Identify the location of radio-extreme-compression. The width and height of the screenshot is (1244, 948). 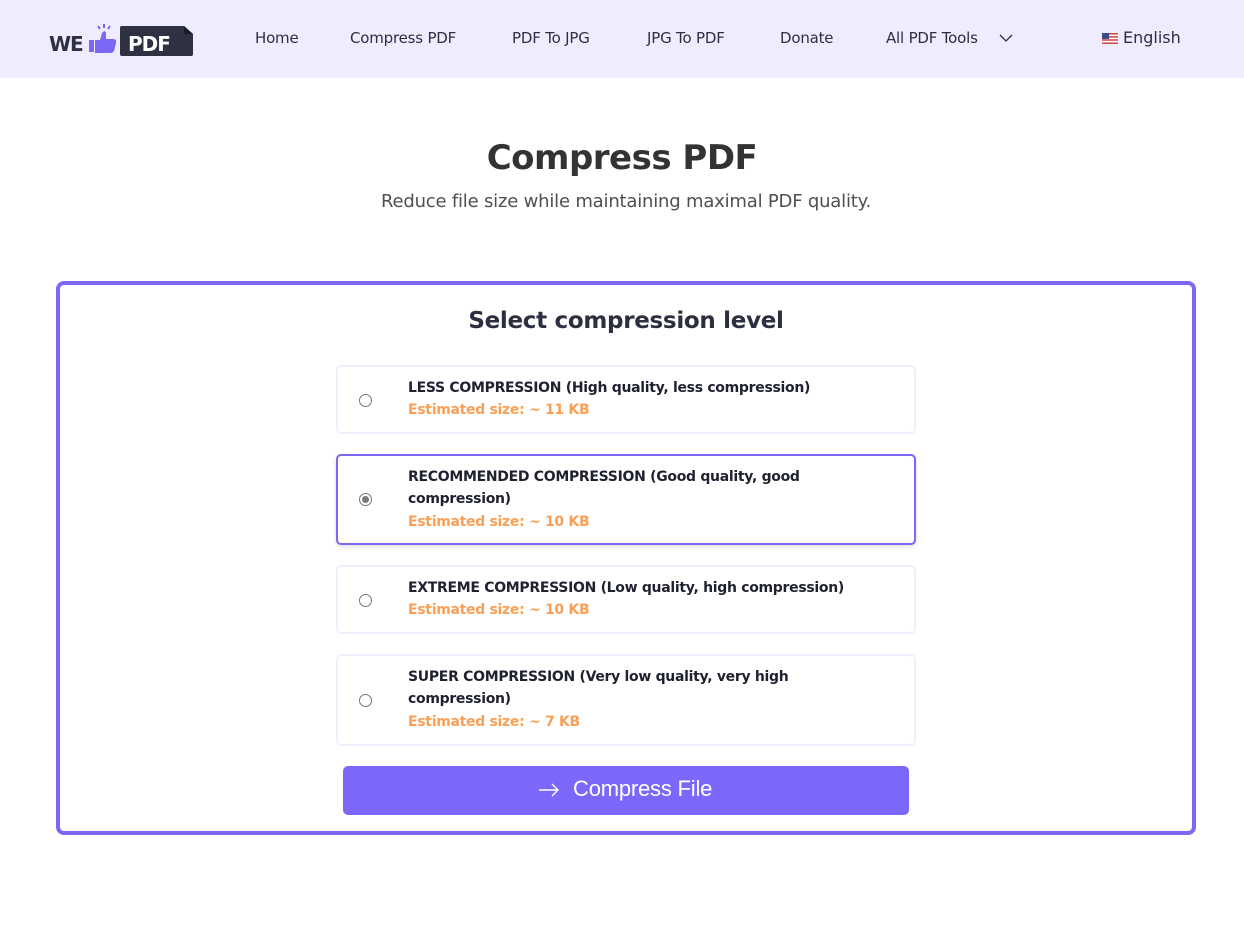
(365, 600).